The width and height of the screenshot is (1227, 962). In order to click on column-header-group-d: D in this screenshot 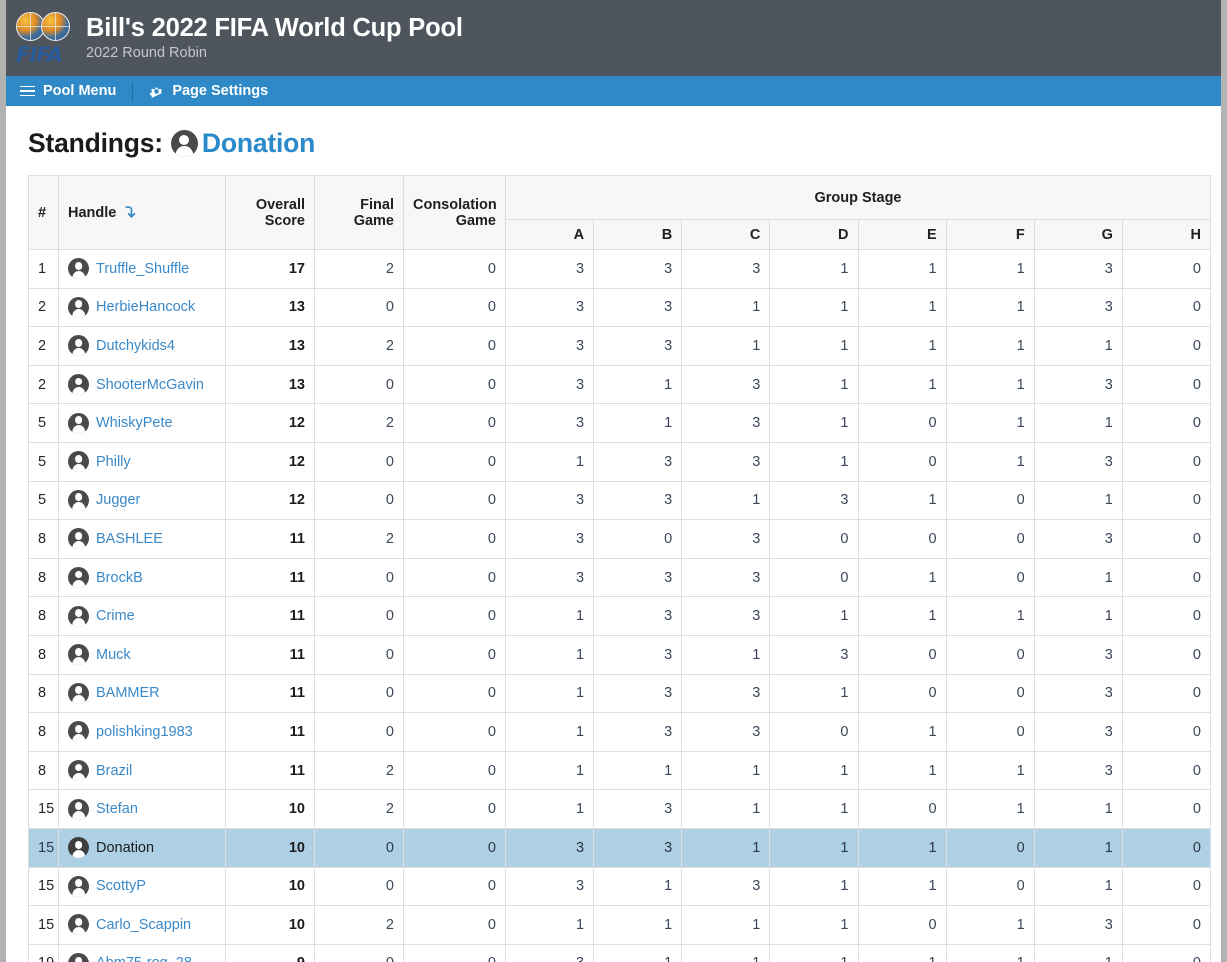, I will do `click(814, 234)`.